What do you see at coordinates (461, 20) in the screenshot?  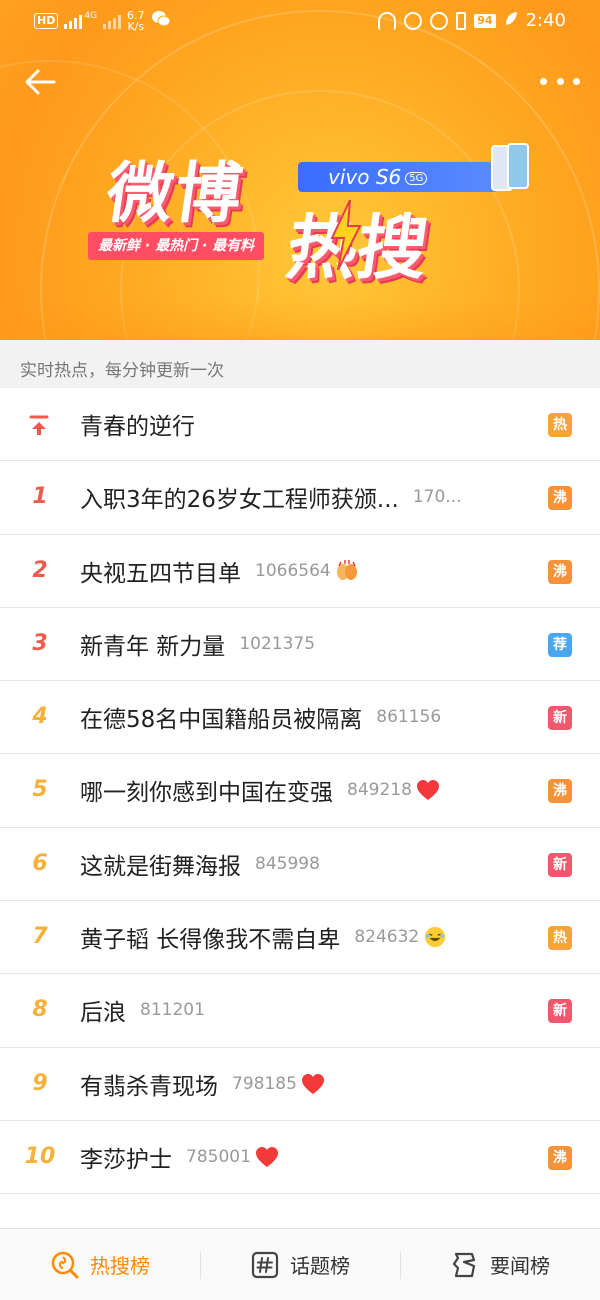 I see `vibrate-icon` at bounding box center [461, 20].